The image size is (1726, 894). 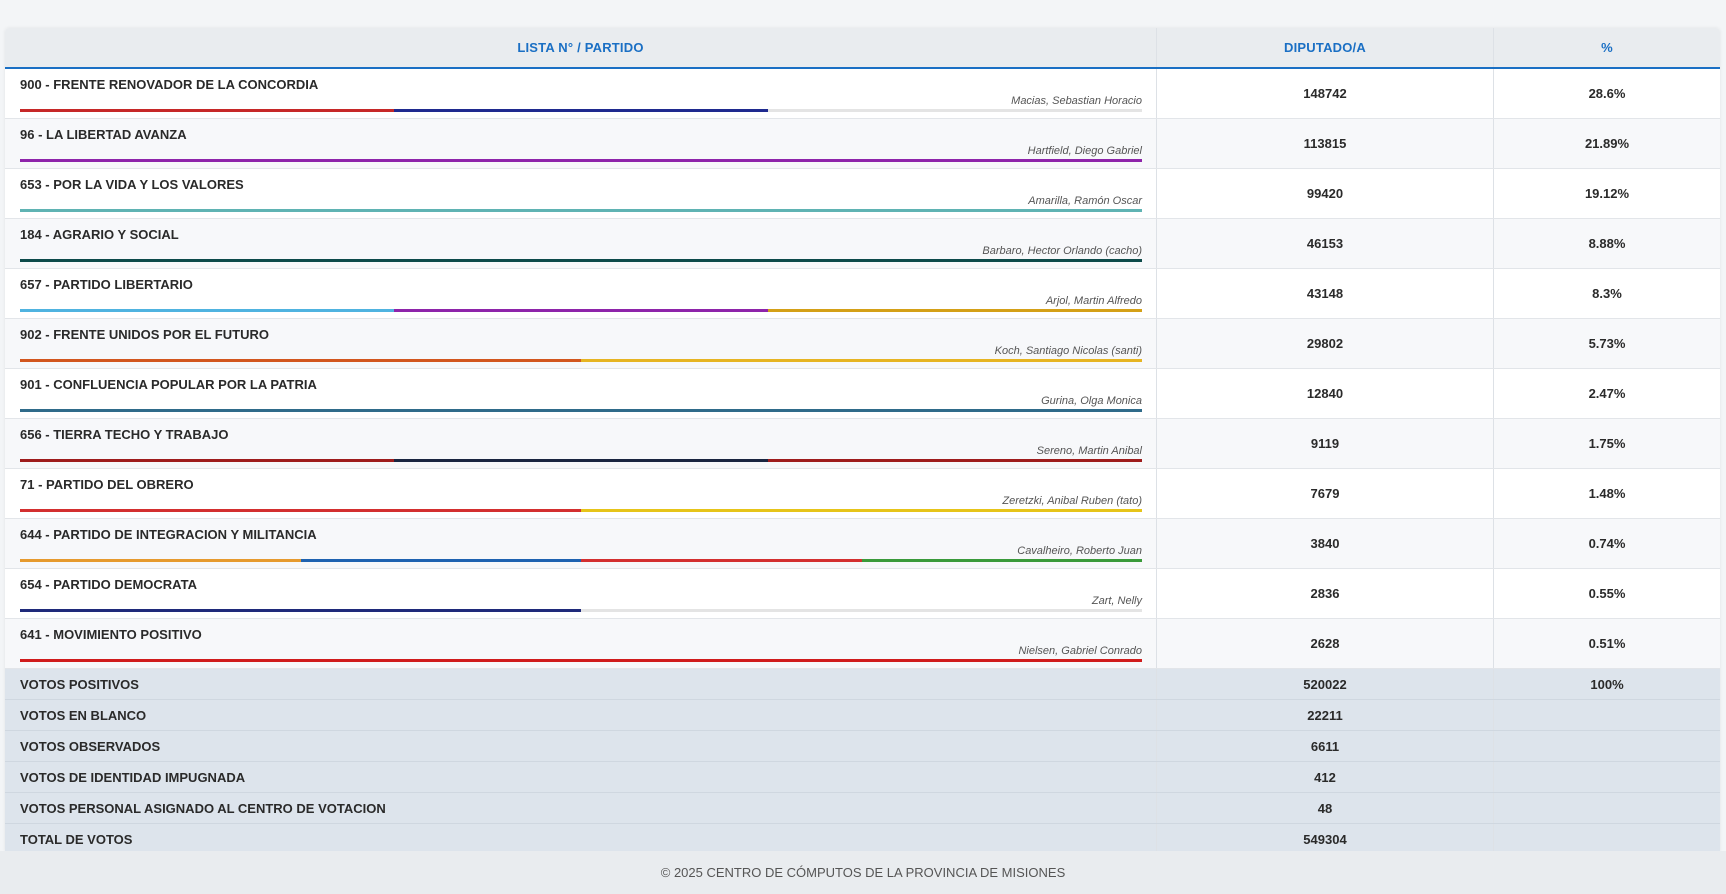 What do you see at coordinates (1062, 251) in the screenshot?
I see `candidate-name: Barbaro, Hector Orlando (cacho)` at bounding box center [1062, 251].